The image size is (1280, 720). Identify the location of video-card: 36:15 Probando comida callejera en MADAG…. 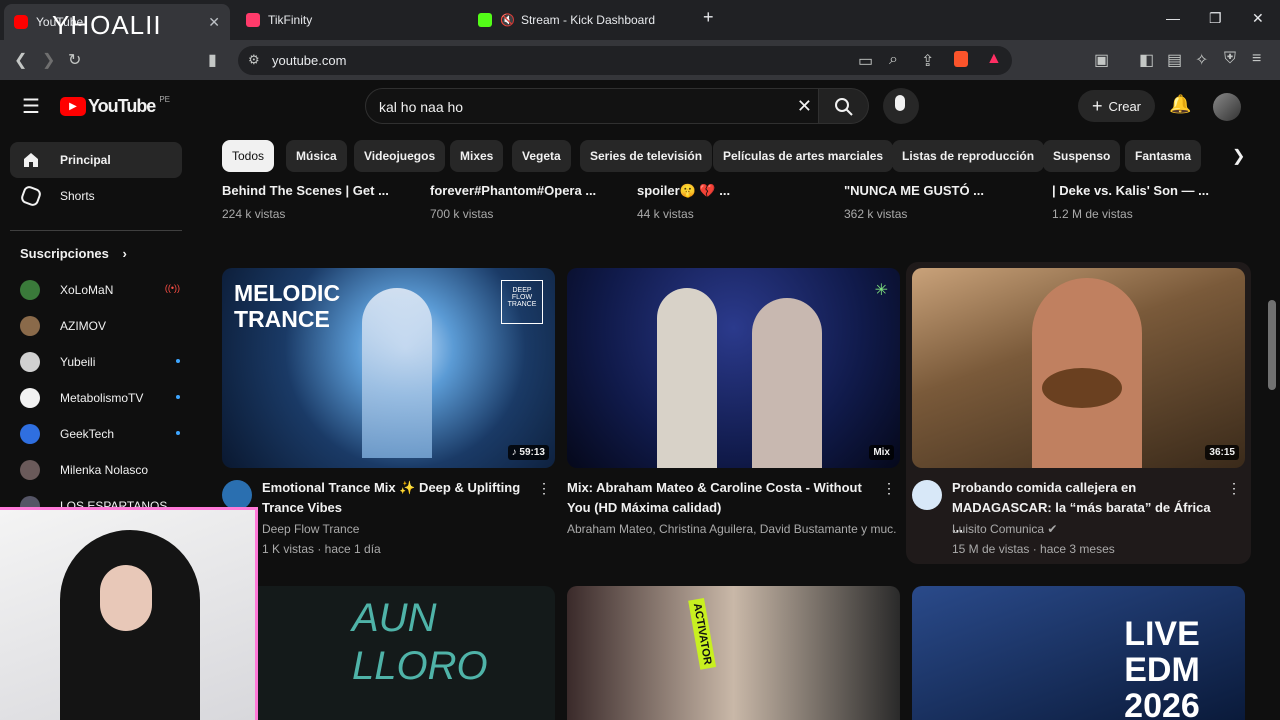
(1078, 415).